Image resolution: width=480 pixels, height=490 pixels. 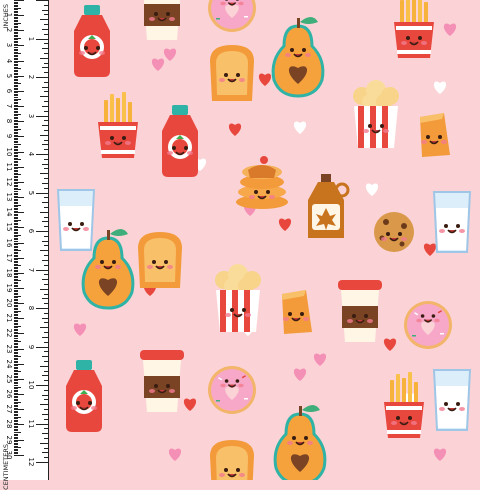 I want to click on ruler-cm-number: 21, so click(x=9, y=318).